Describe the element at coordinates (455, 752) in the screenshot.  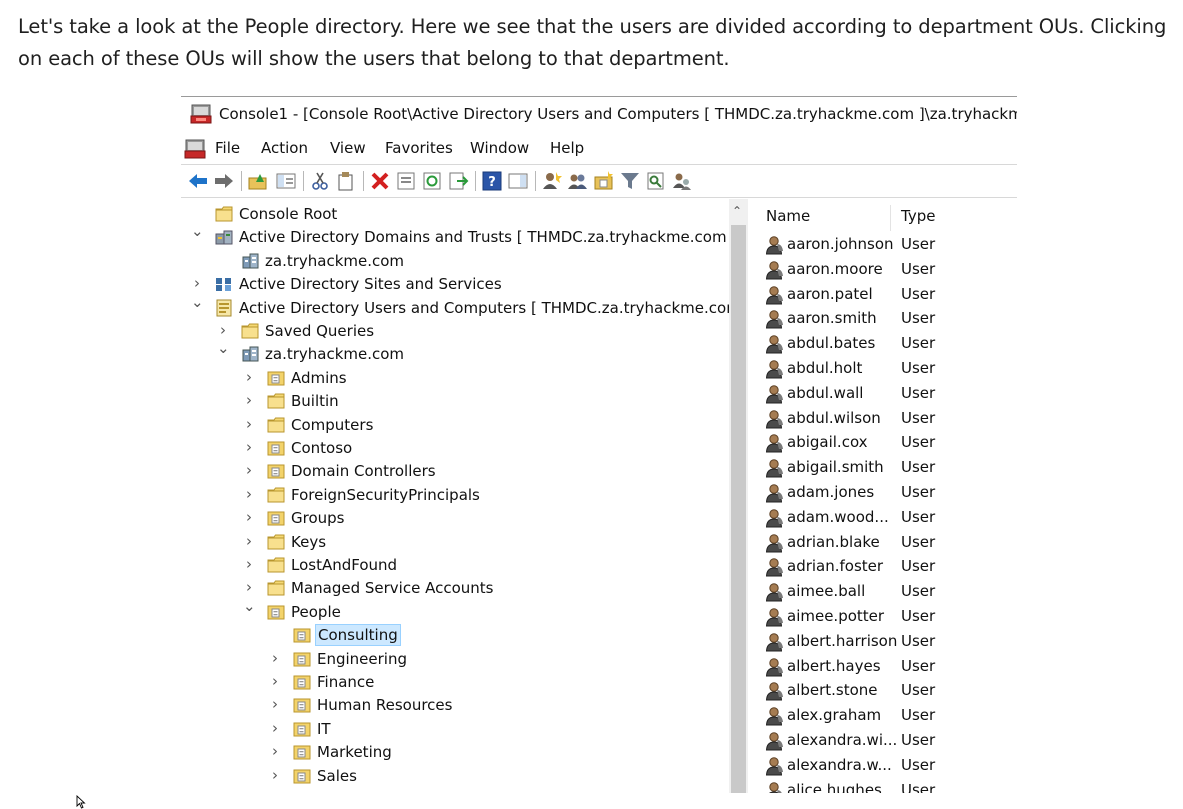
I see `tree-node: › Marketing` at that location.